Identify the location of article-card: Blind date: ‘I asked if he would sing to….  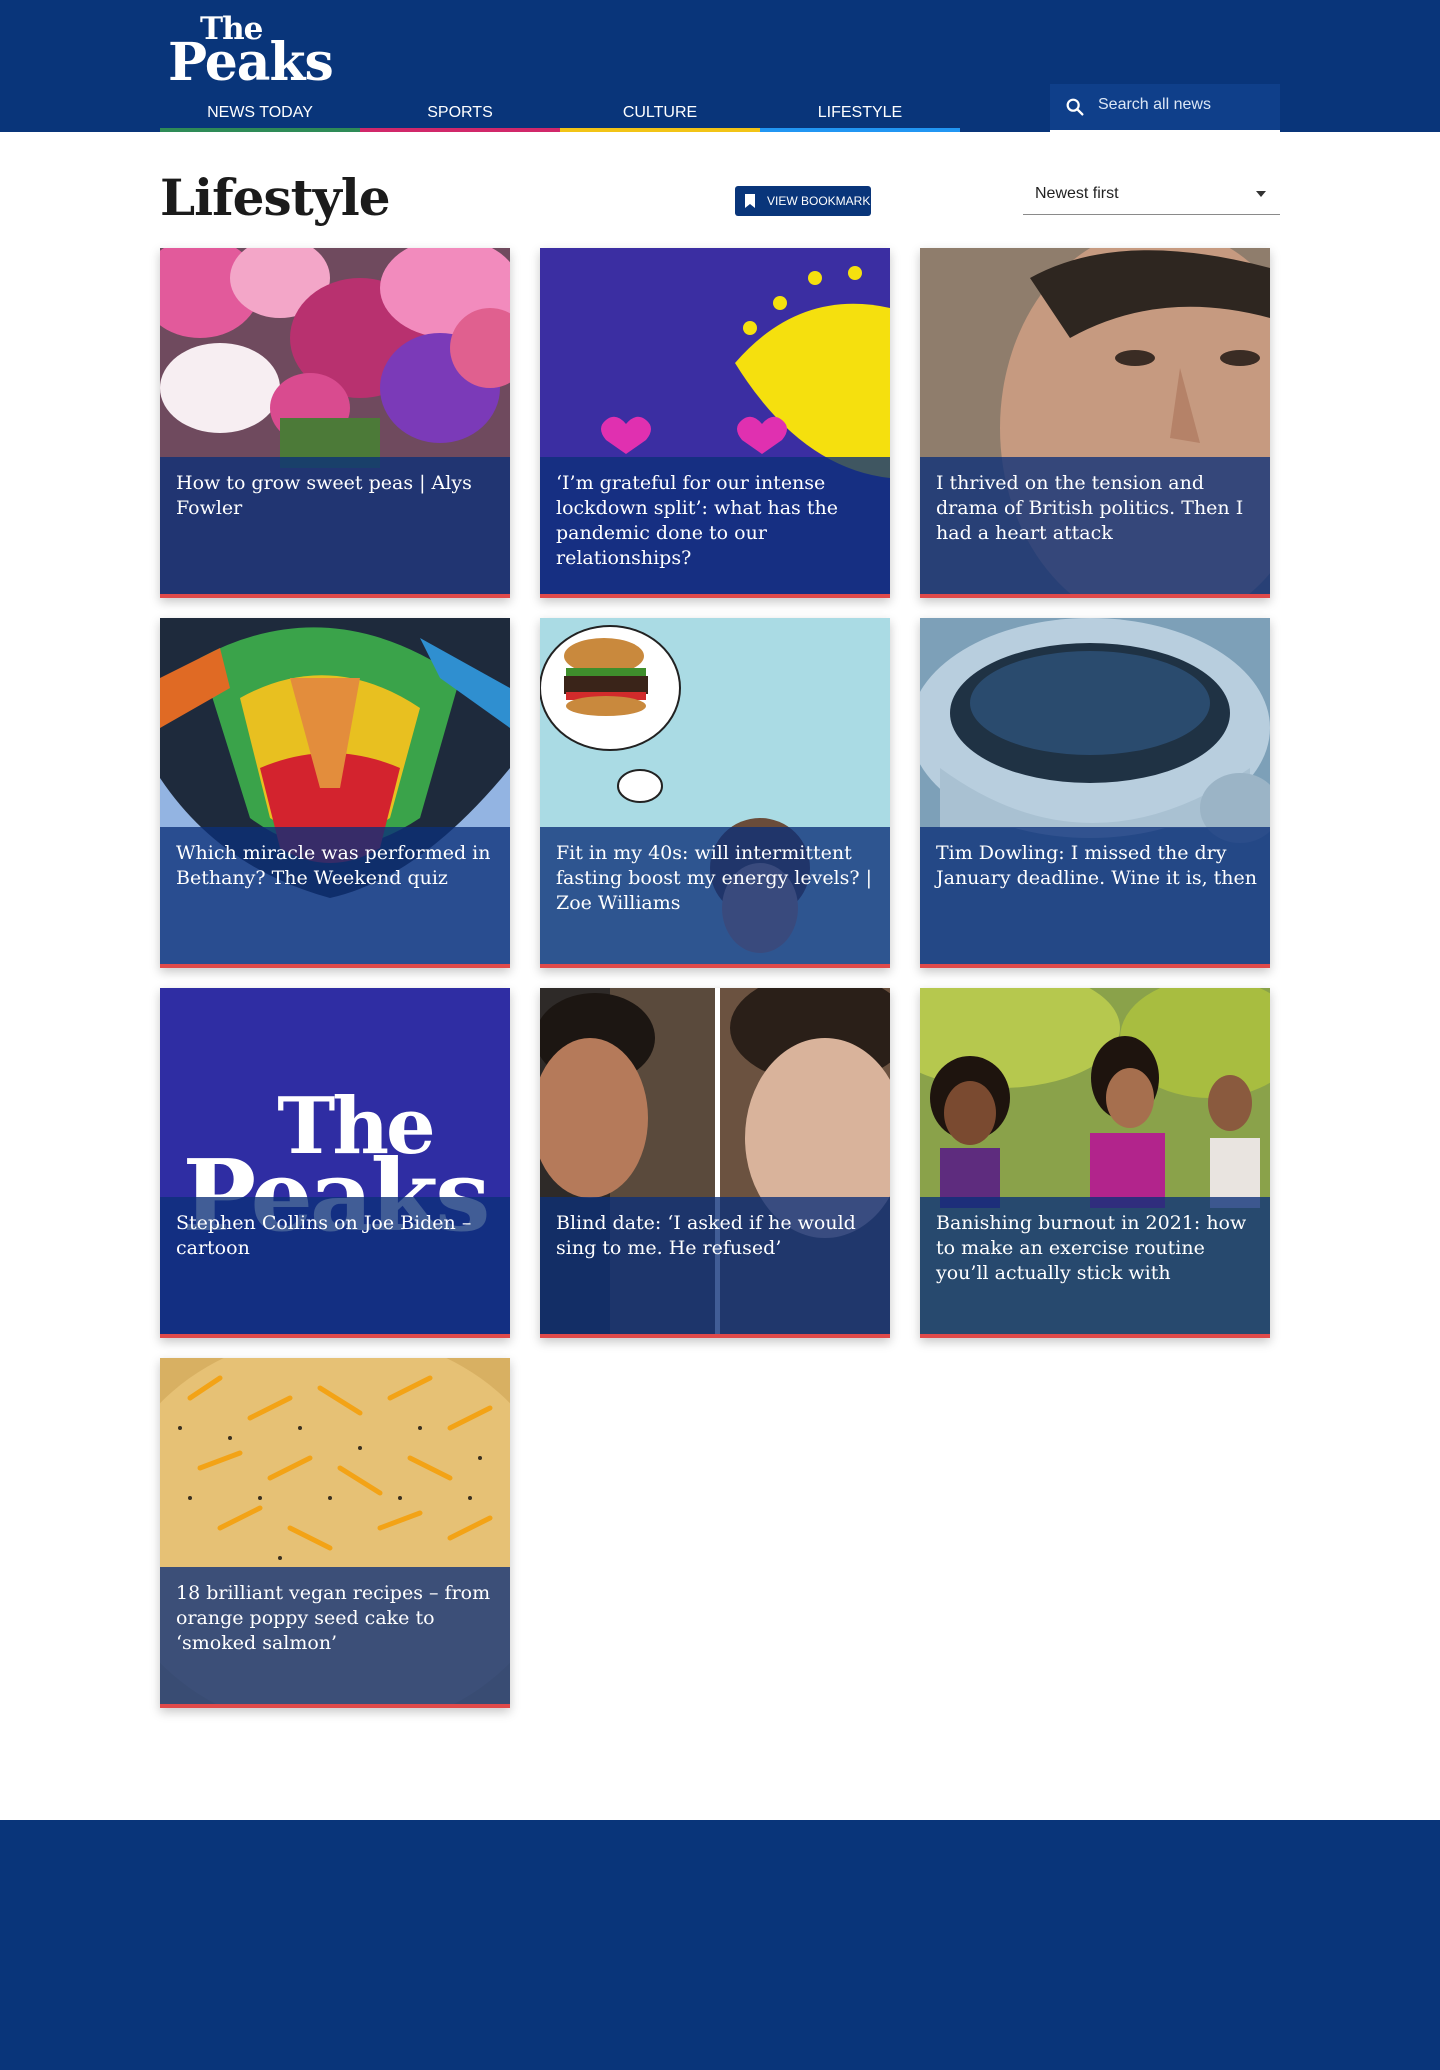
(715, 1163).